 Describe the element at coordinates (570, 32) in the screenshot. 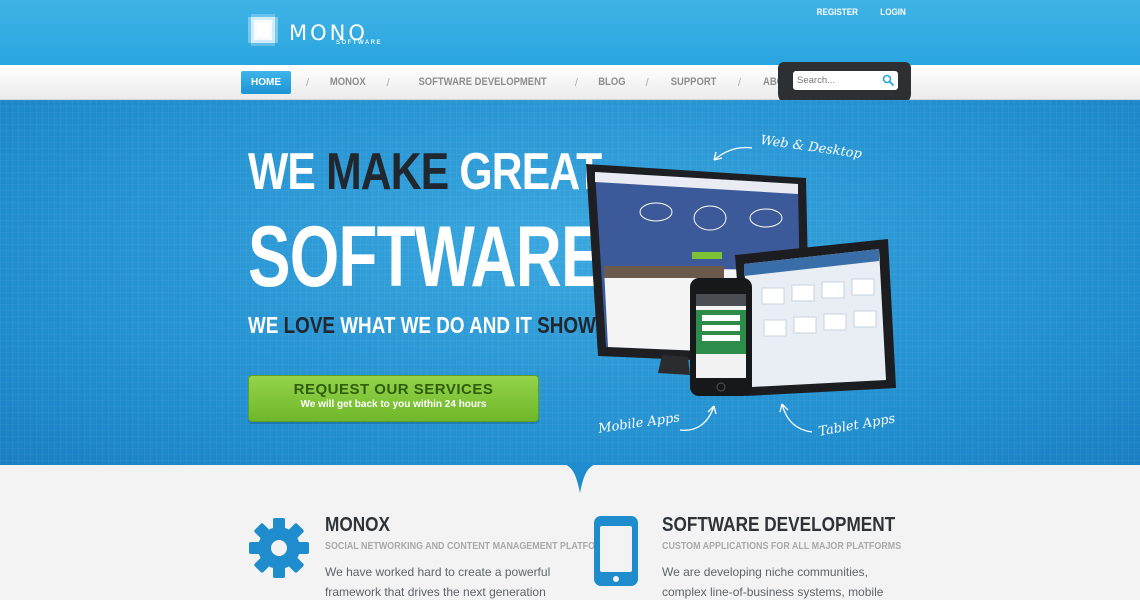

I see `top-bar: MONO SOFTWARE REGISTER LOGIN` at that location.